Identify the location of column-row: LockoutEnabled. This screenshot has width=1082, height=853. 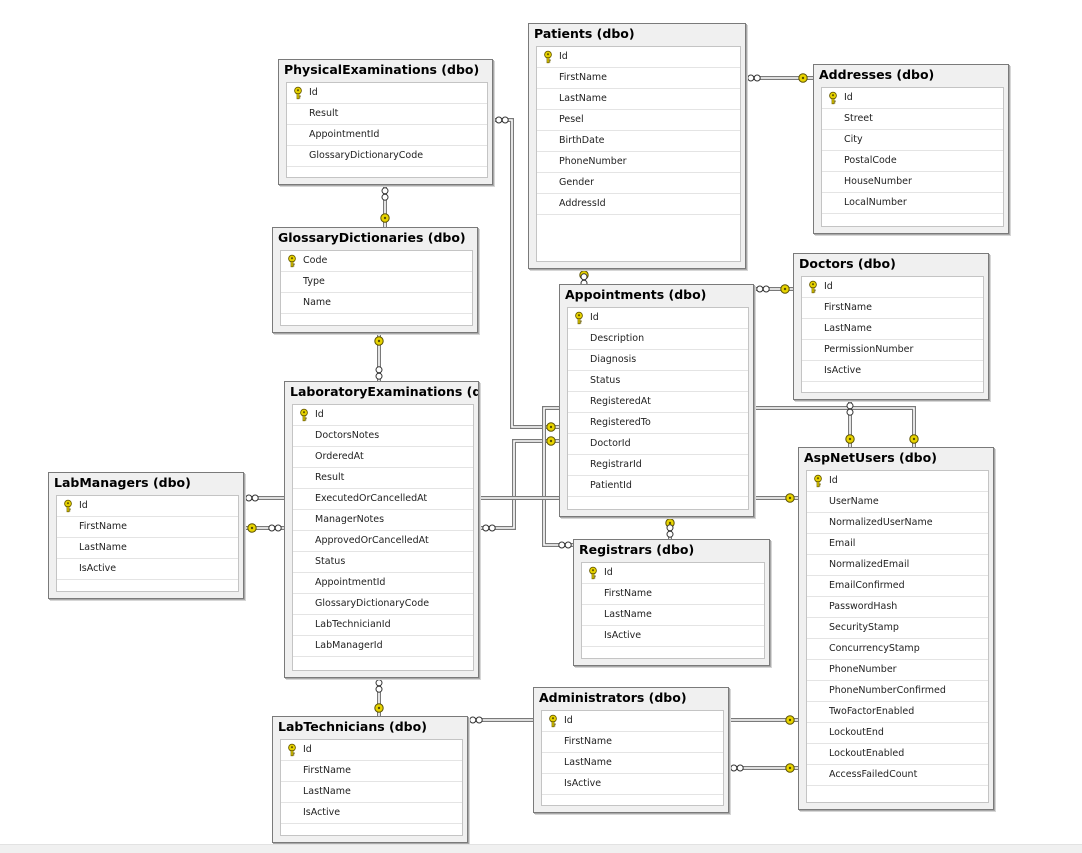
(897, 754).